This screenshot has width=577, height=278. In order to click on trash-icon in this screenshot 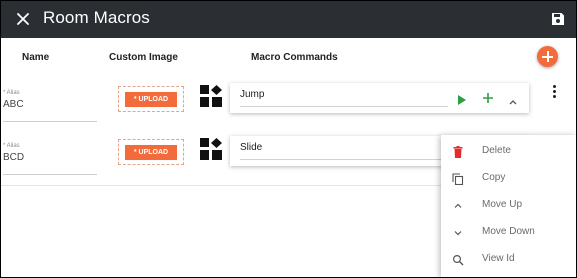, I will do `click(458, 151)`.